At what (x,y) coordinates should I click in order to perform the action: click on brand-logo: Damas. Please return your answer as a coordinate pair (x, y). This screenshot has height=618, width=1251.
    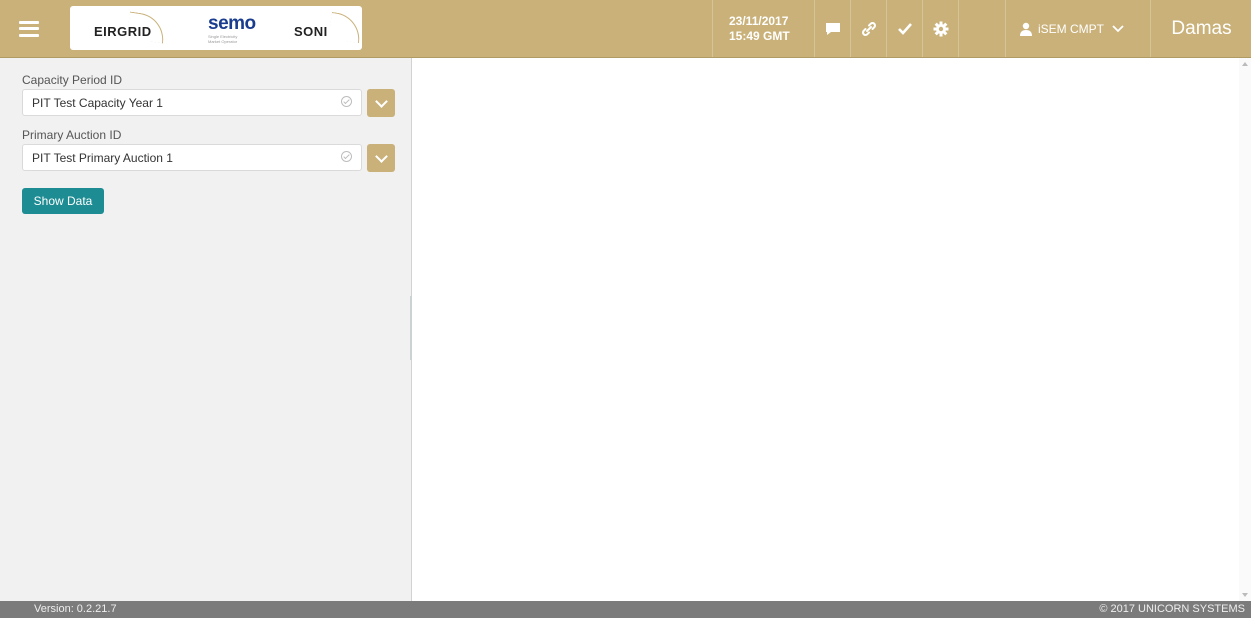
    Looking at the image, I should click on (1200, 28).